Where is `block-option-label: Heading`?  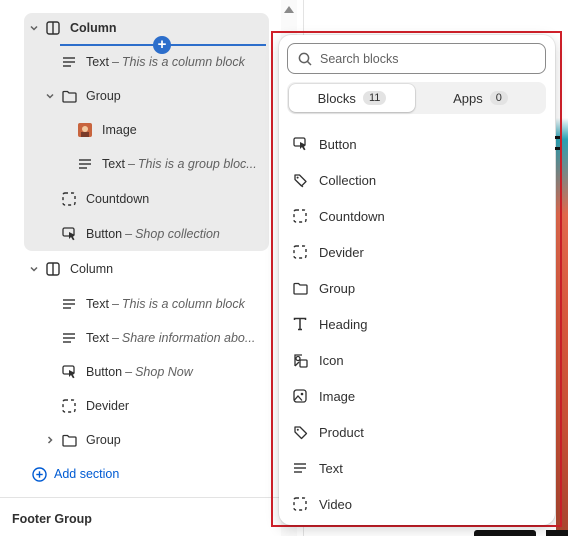 block-option-label: Heading is located at coordinates (343, 324).